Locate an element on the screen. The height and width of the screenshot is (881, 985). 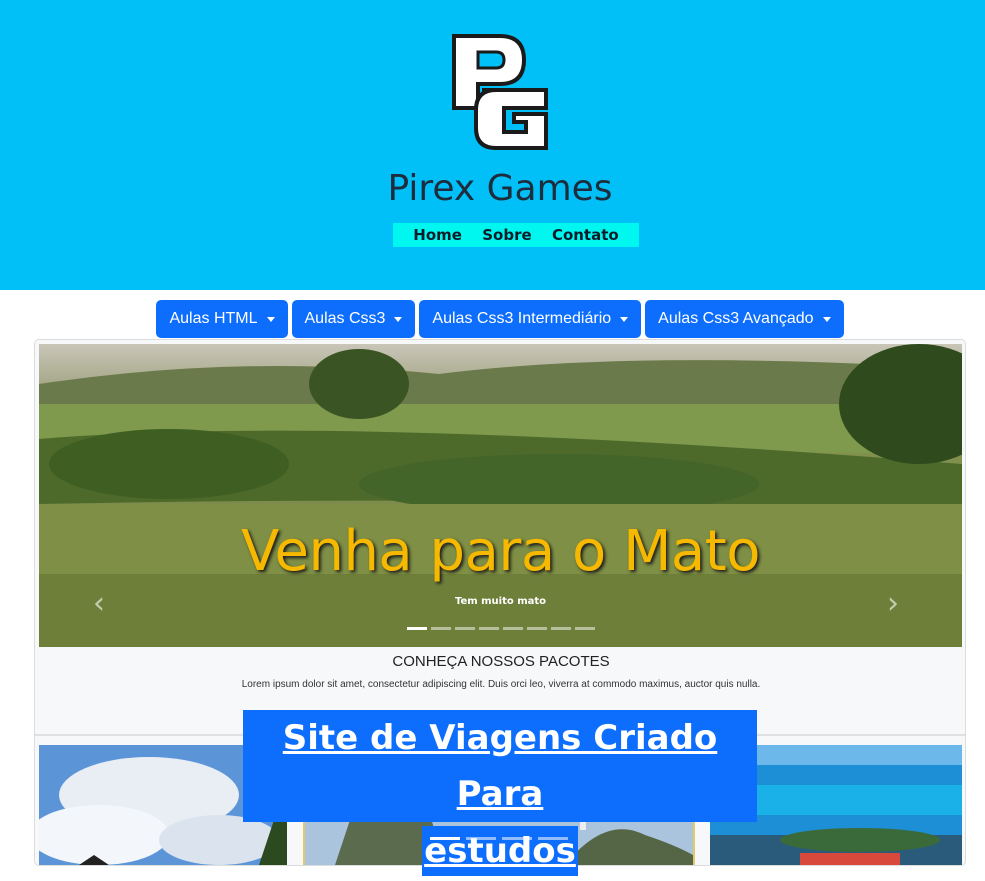
pirex-games-logo is located at coordinates (500, 92).